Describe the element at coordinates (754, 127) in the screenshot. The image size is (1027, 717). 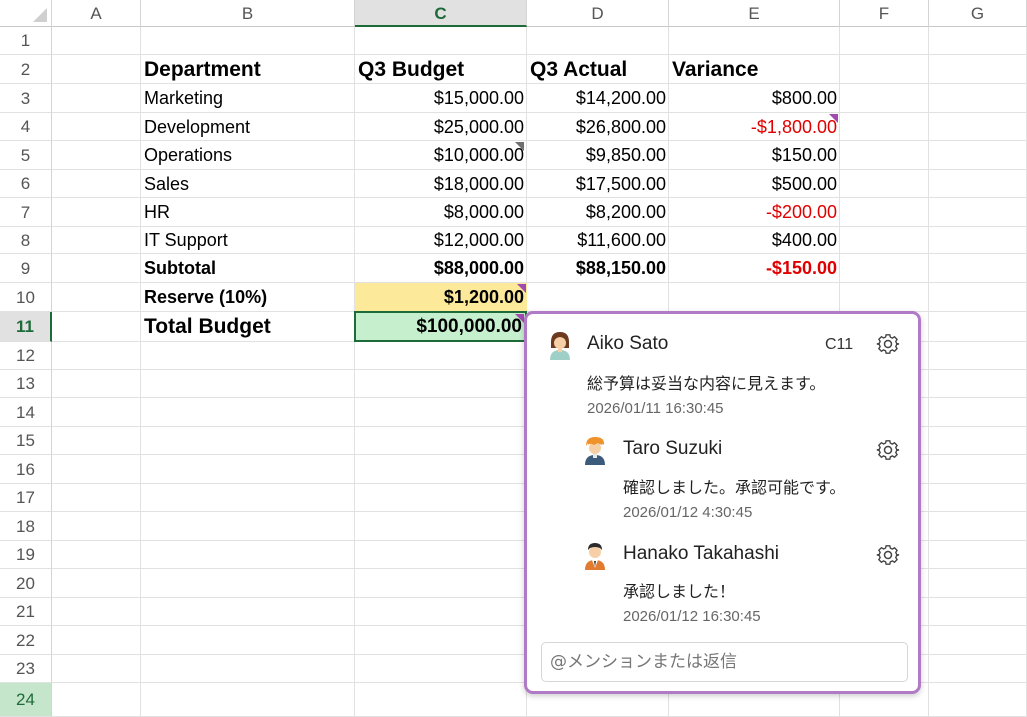
I see `data-cell-variance: -$1,800.00` at that location.